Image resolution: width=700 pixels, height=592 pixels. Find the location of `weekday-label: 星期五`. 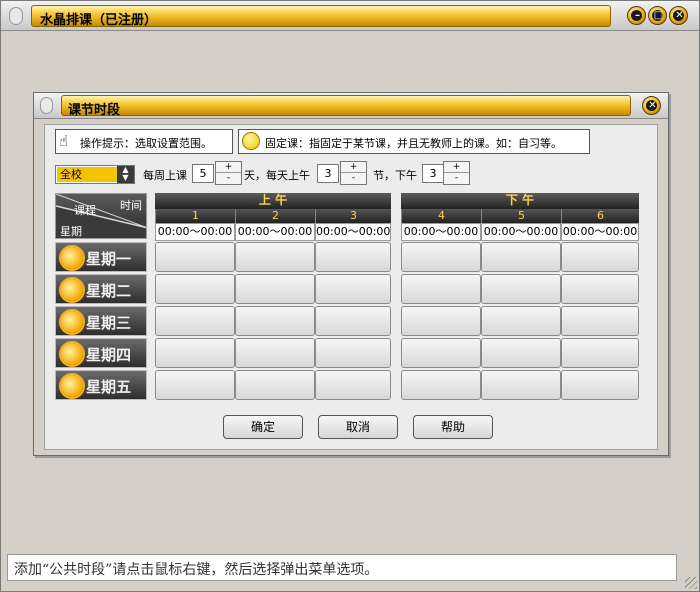

weekday-label: 星期五 is located at coordinates (109, 387).